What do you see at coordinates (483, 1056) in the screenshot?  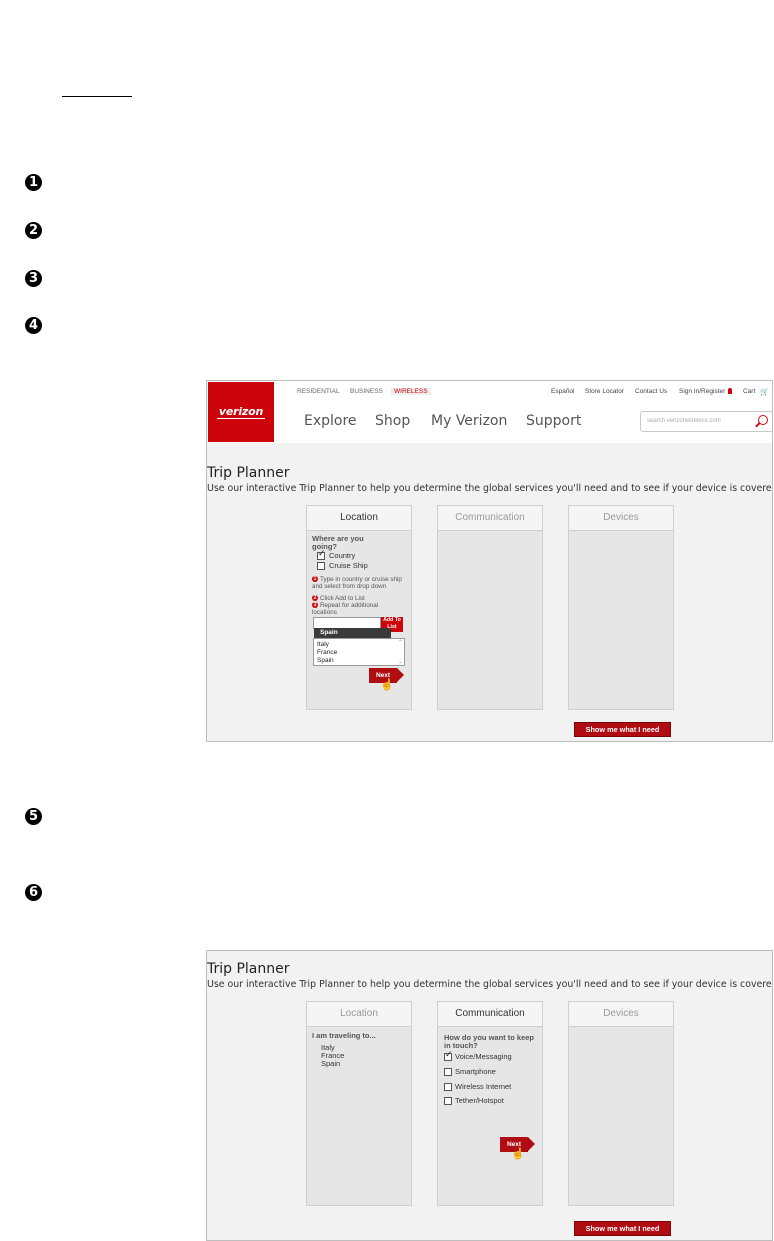 I see `label-voice-messaging: Voice/Messaging` at bounding box center [483, 1056].